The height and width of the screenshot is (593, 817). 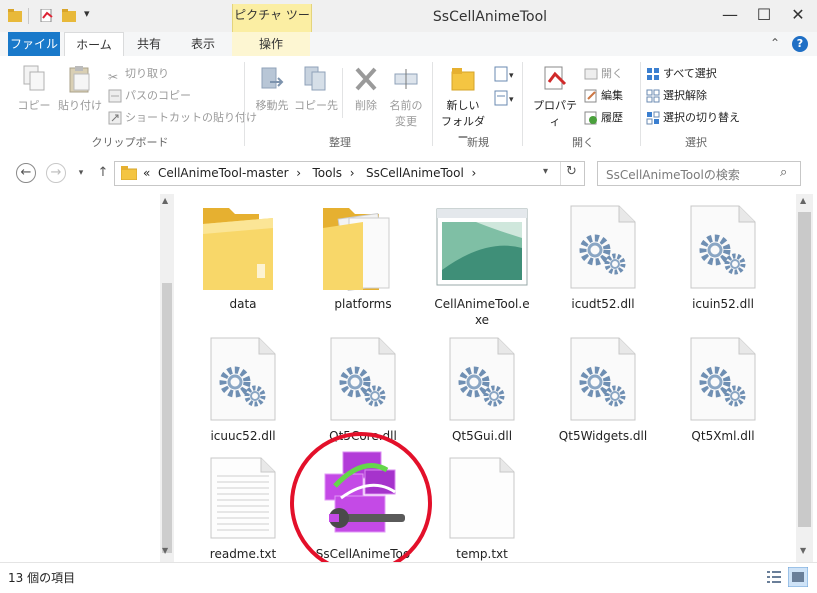 What do you see at coordinates (243, 554) in the screenshot?
I see `file-name: readme.txt` at bounding box center [243, 554].